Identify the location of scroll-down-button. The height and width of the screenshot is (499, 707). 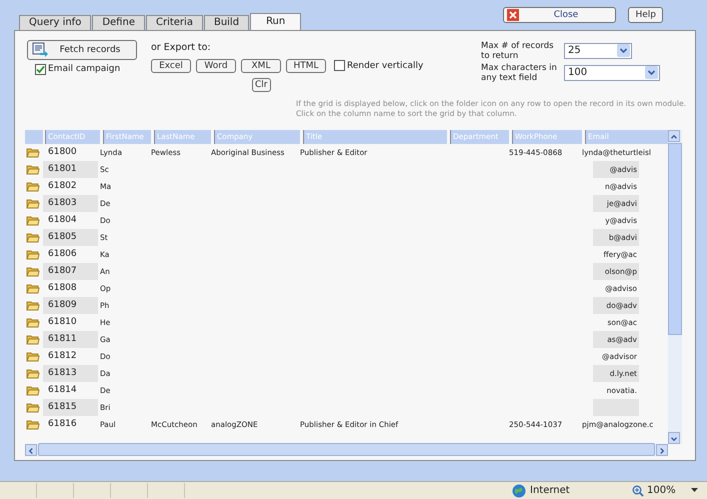
(674, 438).